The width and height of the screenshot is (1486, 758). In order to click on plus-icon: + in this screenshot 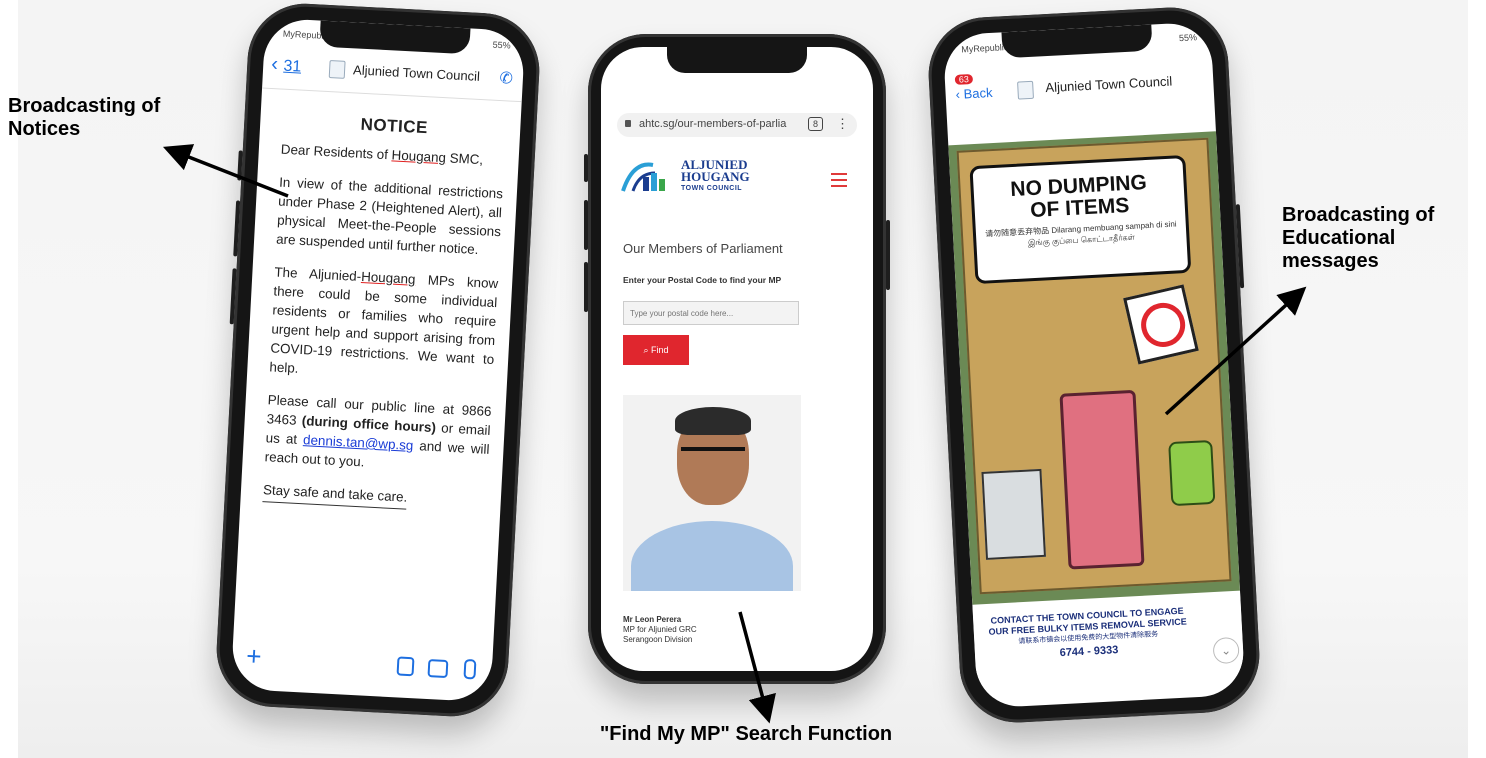, I will do `click(254, 657)`.